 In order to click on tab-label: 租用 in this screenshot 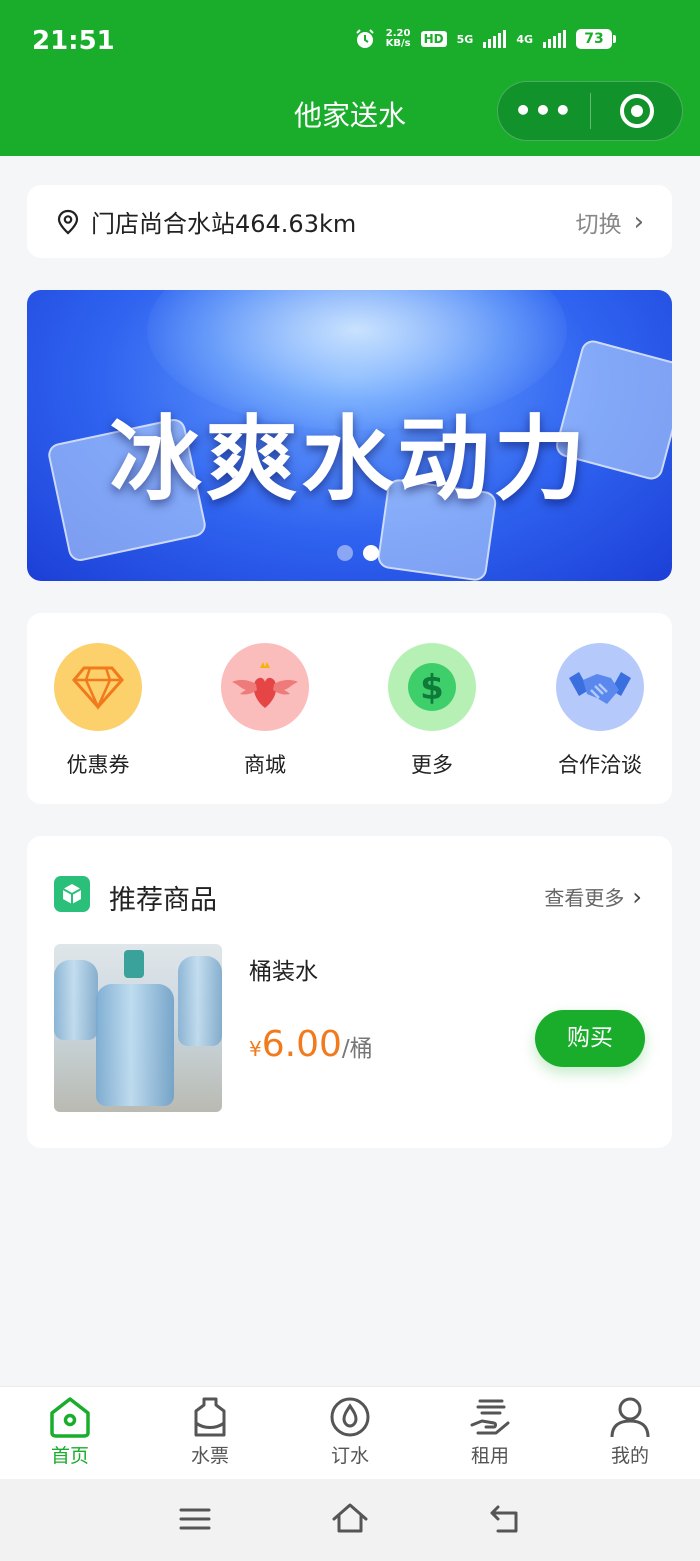, I will do `click(489, 1456)`.